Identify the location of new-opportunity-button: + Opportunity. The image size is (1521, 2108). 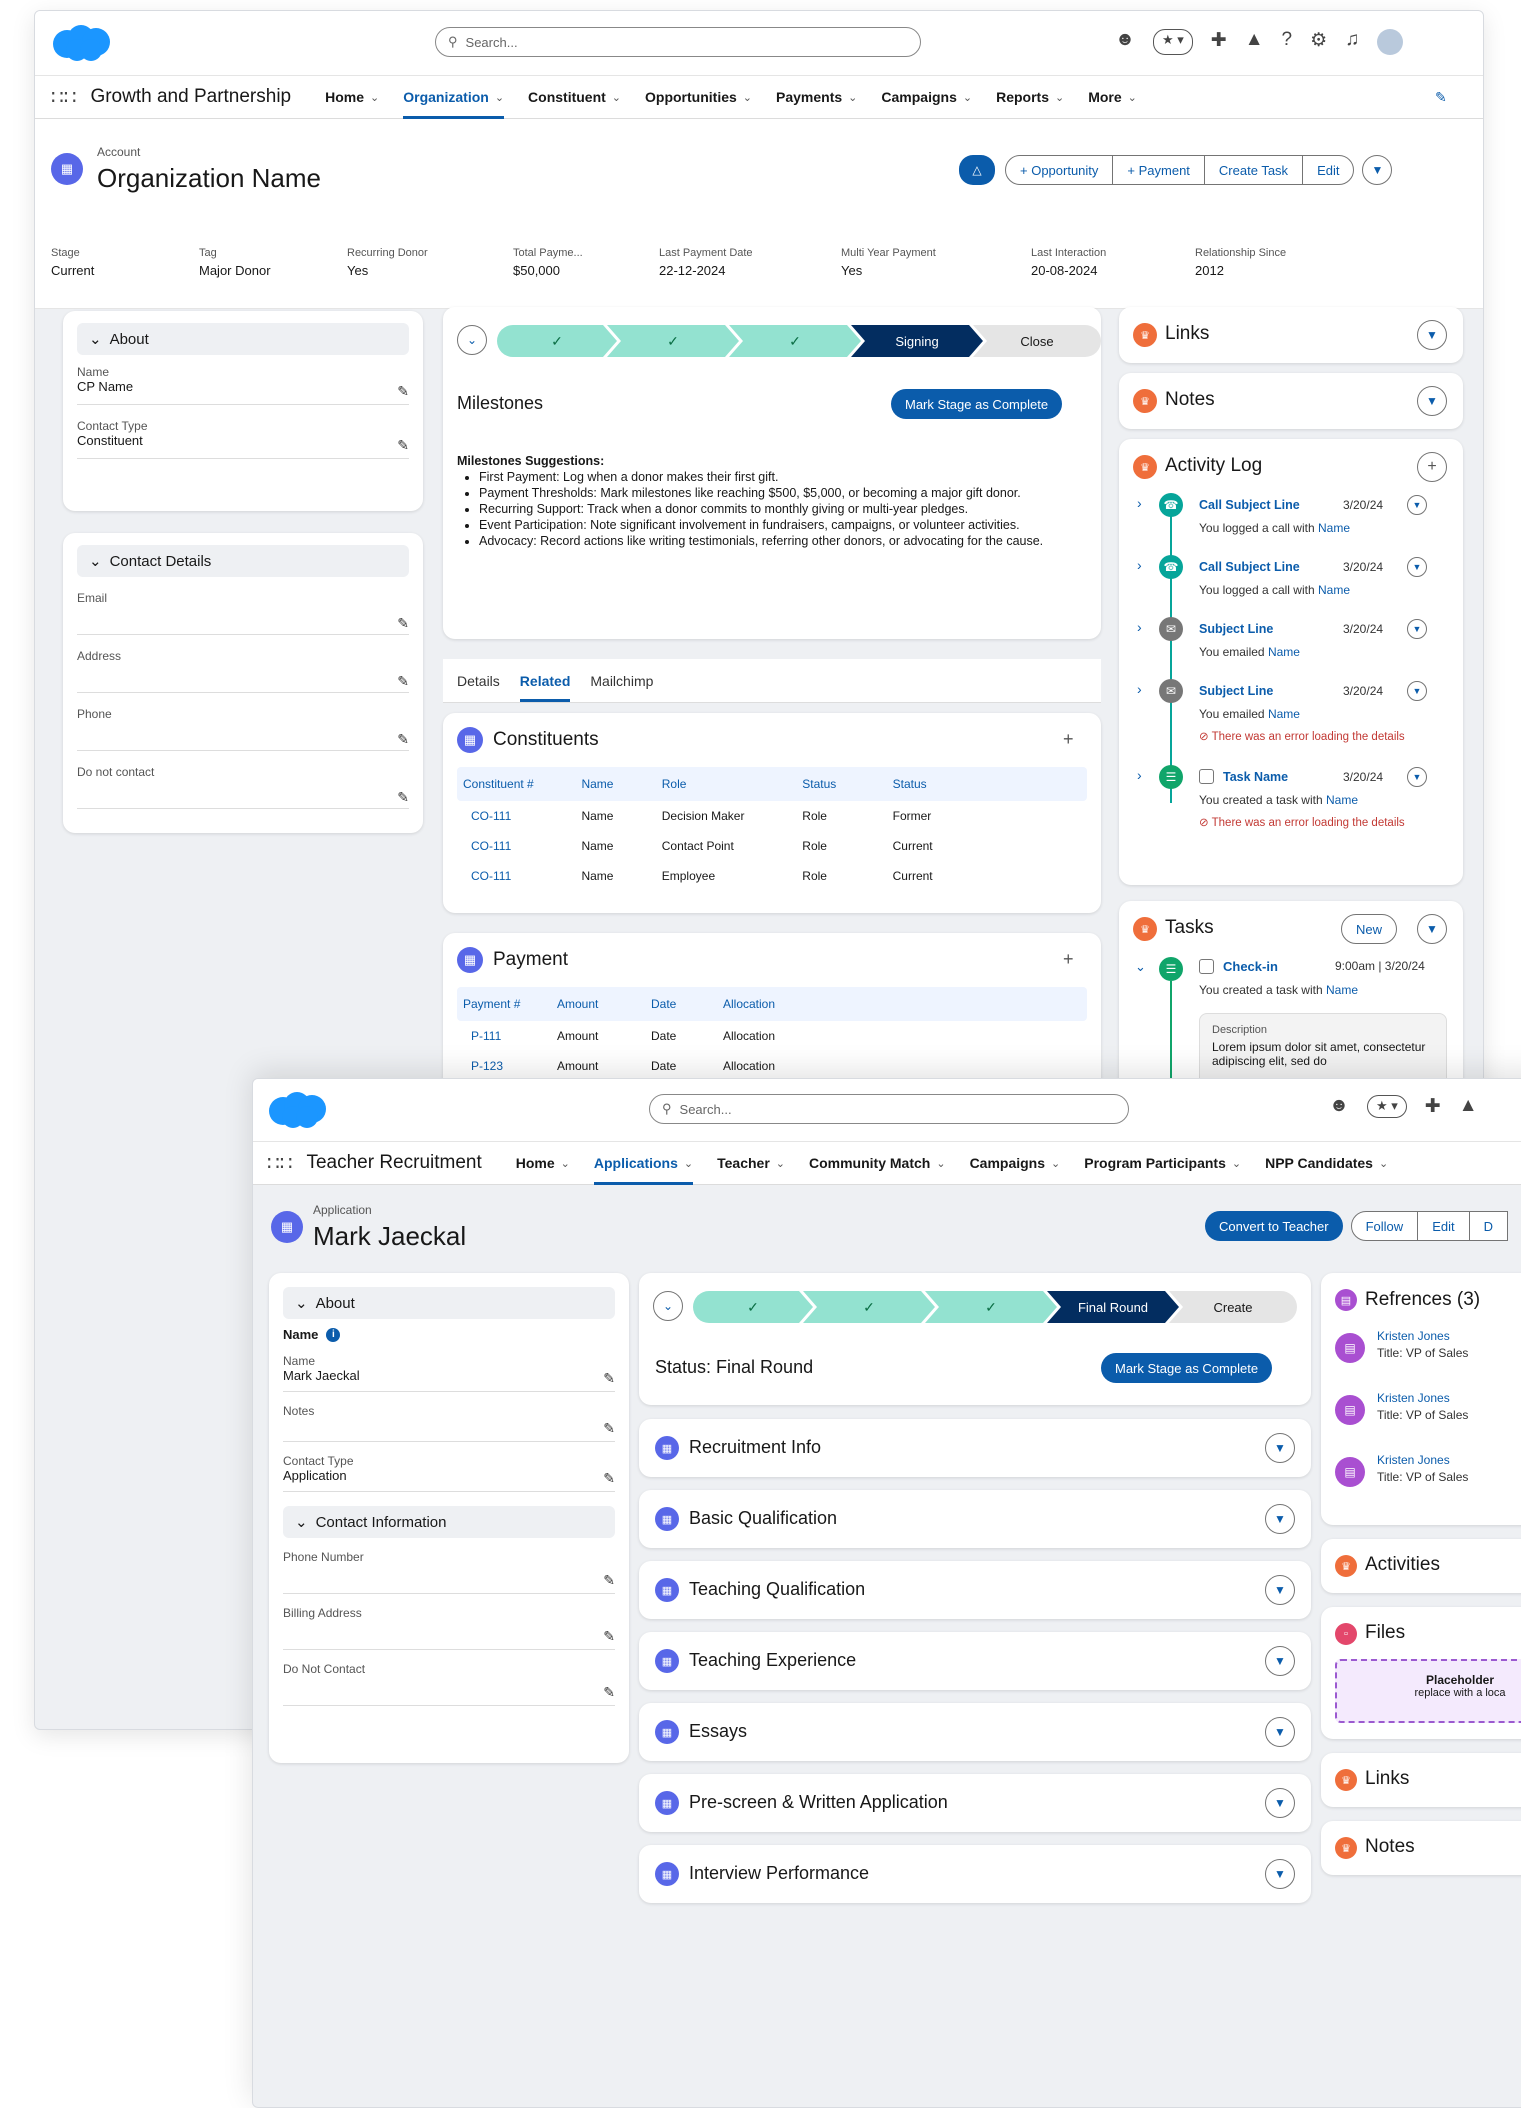
(1059, 170).